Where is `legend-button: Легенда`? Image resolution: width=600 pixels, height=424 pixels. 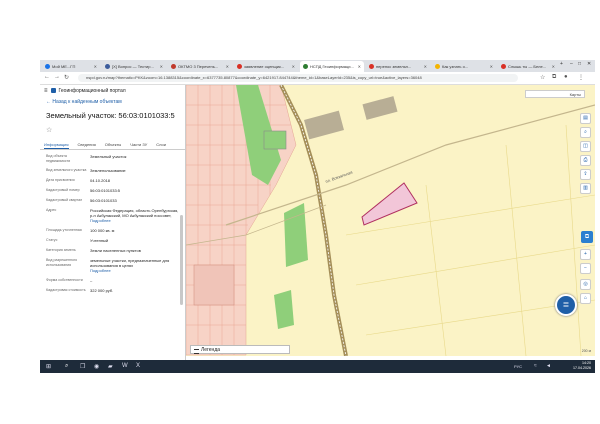
legend-button: Легенда is located at coordinates (240, 349).